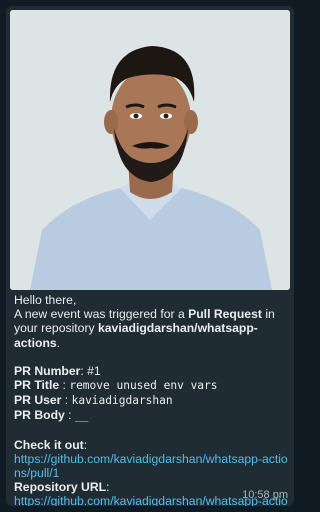 The width and height of the screenshot is (320, 512). What do you see at coordinates (151, 445) in the screenshot?
I see `check-it-out-line: Check it out:` at bounding box center [151, 445].